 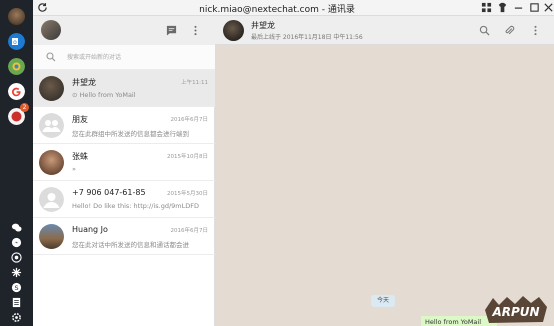 I want to click on notification-badge: 2, so click(x=24, y=107).